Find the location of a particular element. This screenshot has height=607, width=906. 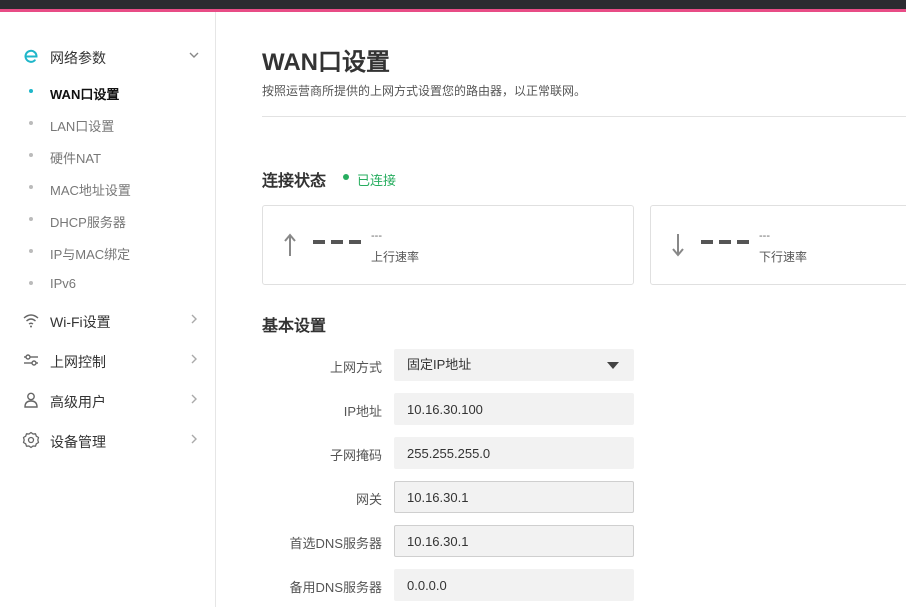

sidebar-item-mac-address: MAC地址设置 is located at coordinates (108, 188).